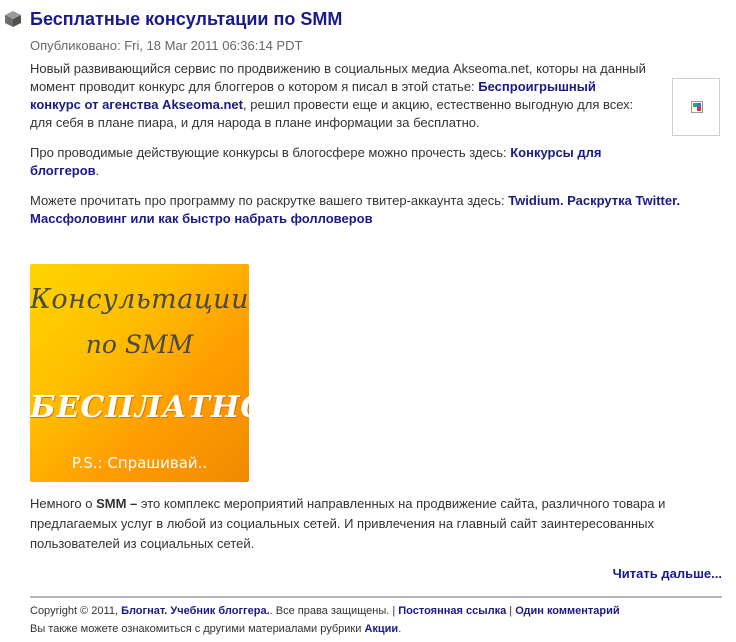 Image resolution: width=736 pixels, height=642 pixels. Describe the element at coordinates (13, 19) in the screenshot. I see `post-cube-icon` at that location.